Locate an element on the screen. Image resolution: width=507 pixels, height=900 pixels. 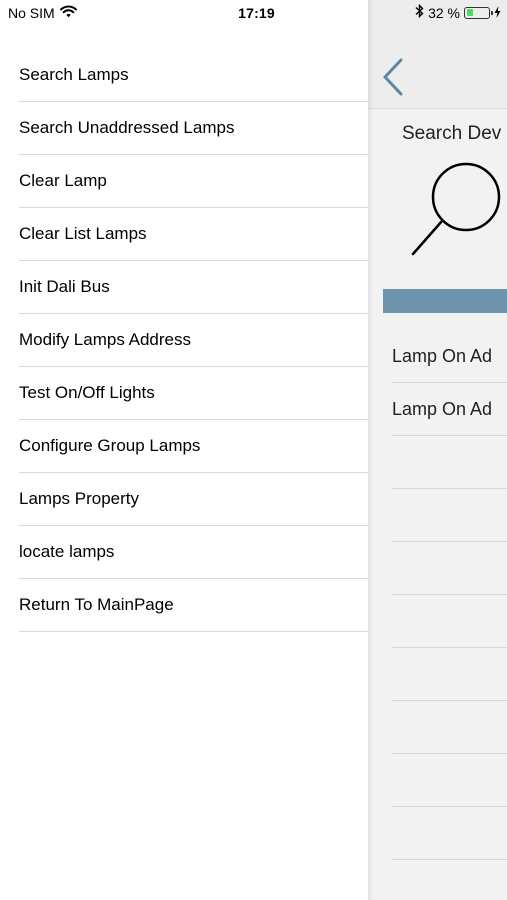
search-title: Search Dev is located at coordinates (452, 133).